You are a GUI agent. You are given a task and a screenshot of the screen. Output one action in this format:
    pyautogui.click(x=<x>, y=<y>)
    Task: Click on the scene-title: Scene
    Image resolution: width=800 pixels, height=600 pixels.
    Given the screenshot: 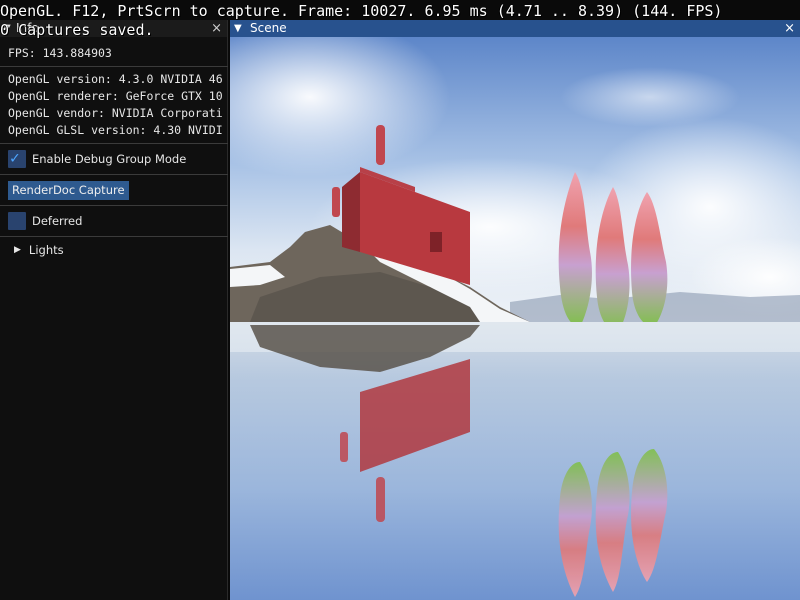 What is the action you would take?
    pyautogui.click(x=268, y=28)
    